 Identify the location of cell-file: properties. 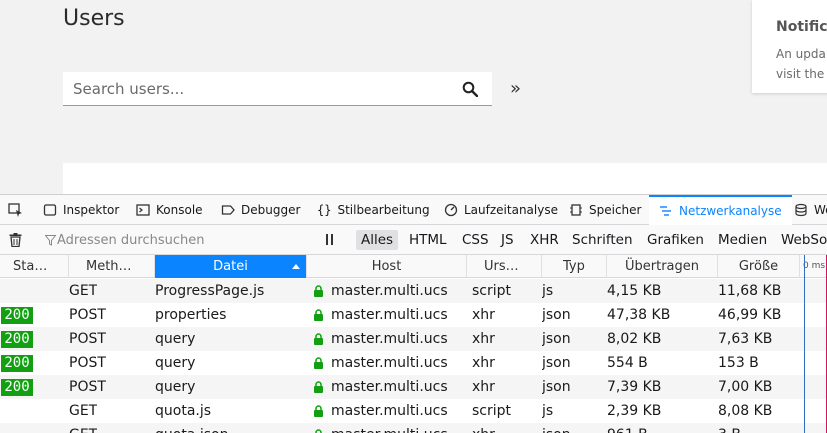
(191, 315).